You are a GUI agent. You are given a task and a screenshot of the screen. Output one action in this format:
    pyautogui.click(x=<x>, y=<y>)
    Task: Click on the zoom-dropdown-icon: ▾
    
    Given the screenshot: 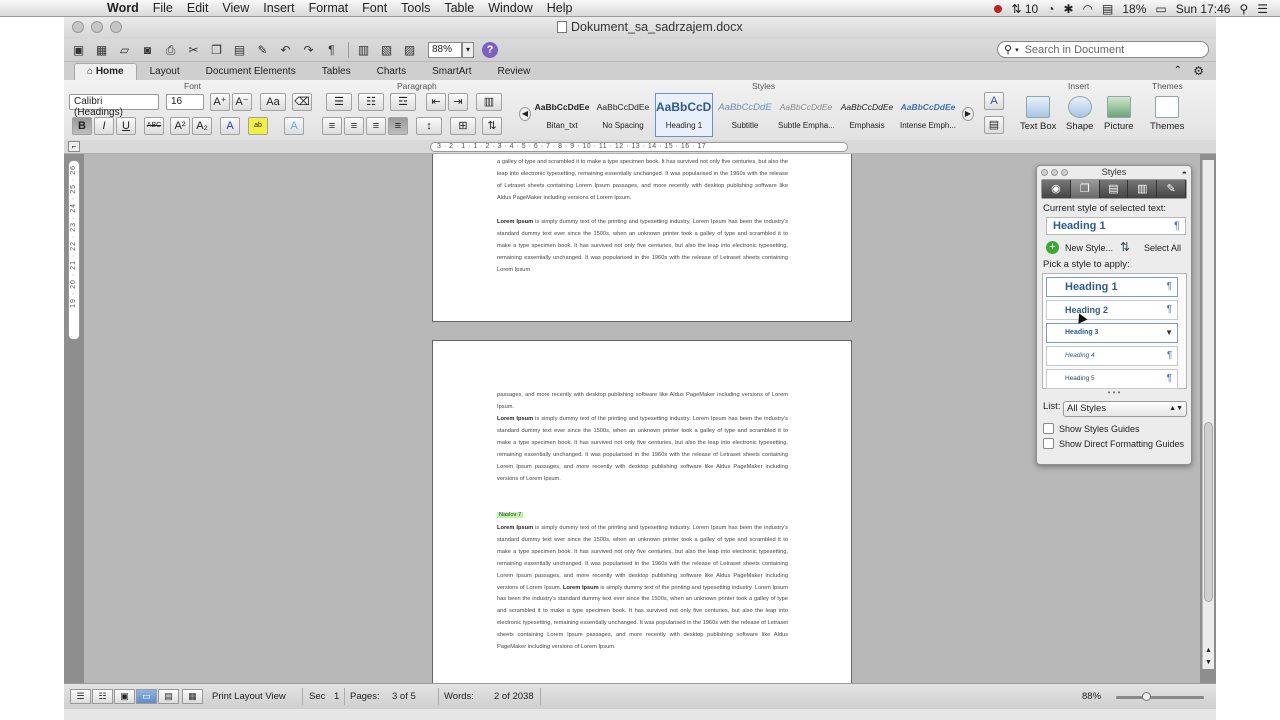 What is the action you would take?
    pyautogui.click(x=468, y=50)
    